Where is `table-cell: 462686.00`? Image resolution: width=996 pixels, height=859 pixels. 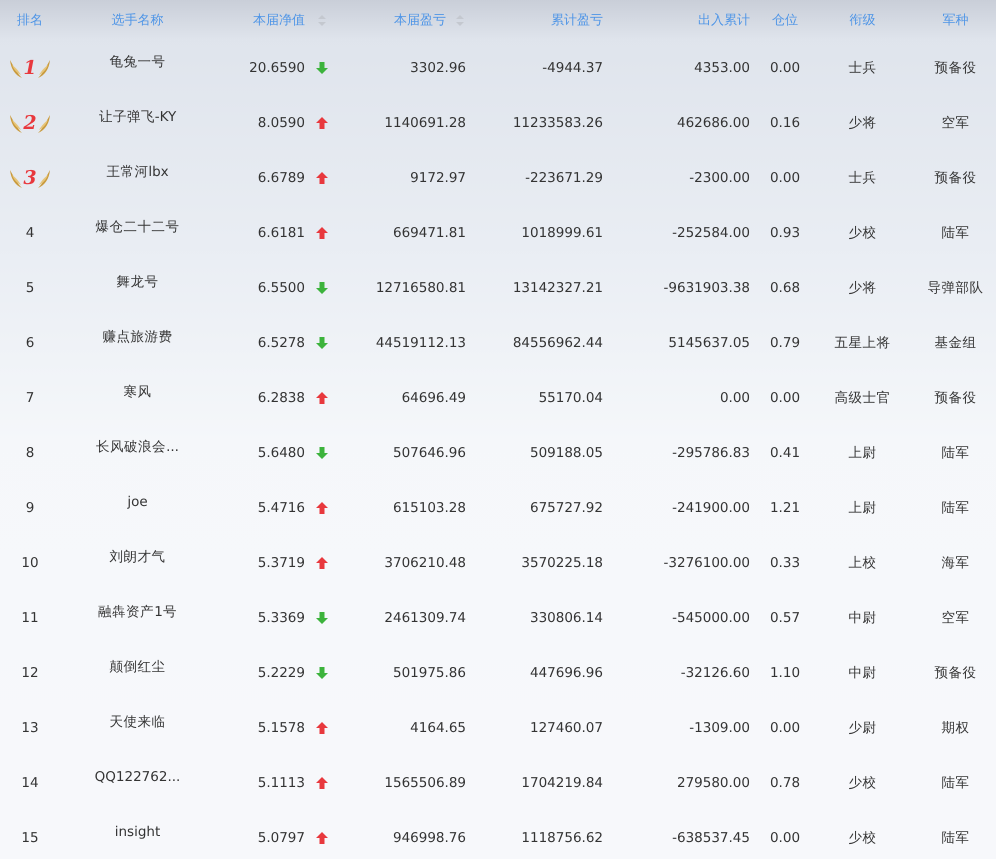
table-cell: 462686.00 is located at coordinates (713, 122).